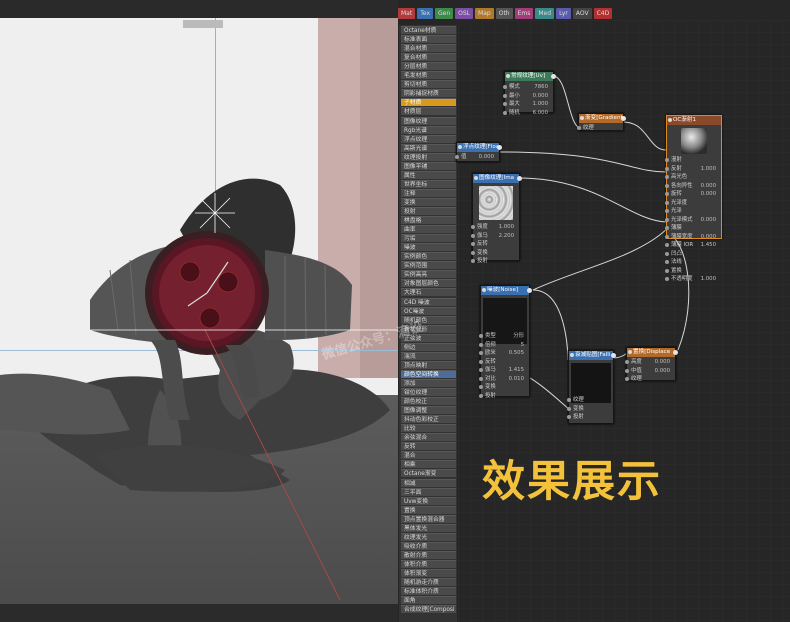  What do you see at coordinates (691, 254) in the screenshot?
I see `param-row: 凹凸` at bounding box center [691, 254].